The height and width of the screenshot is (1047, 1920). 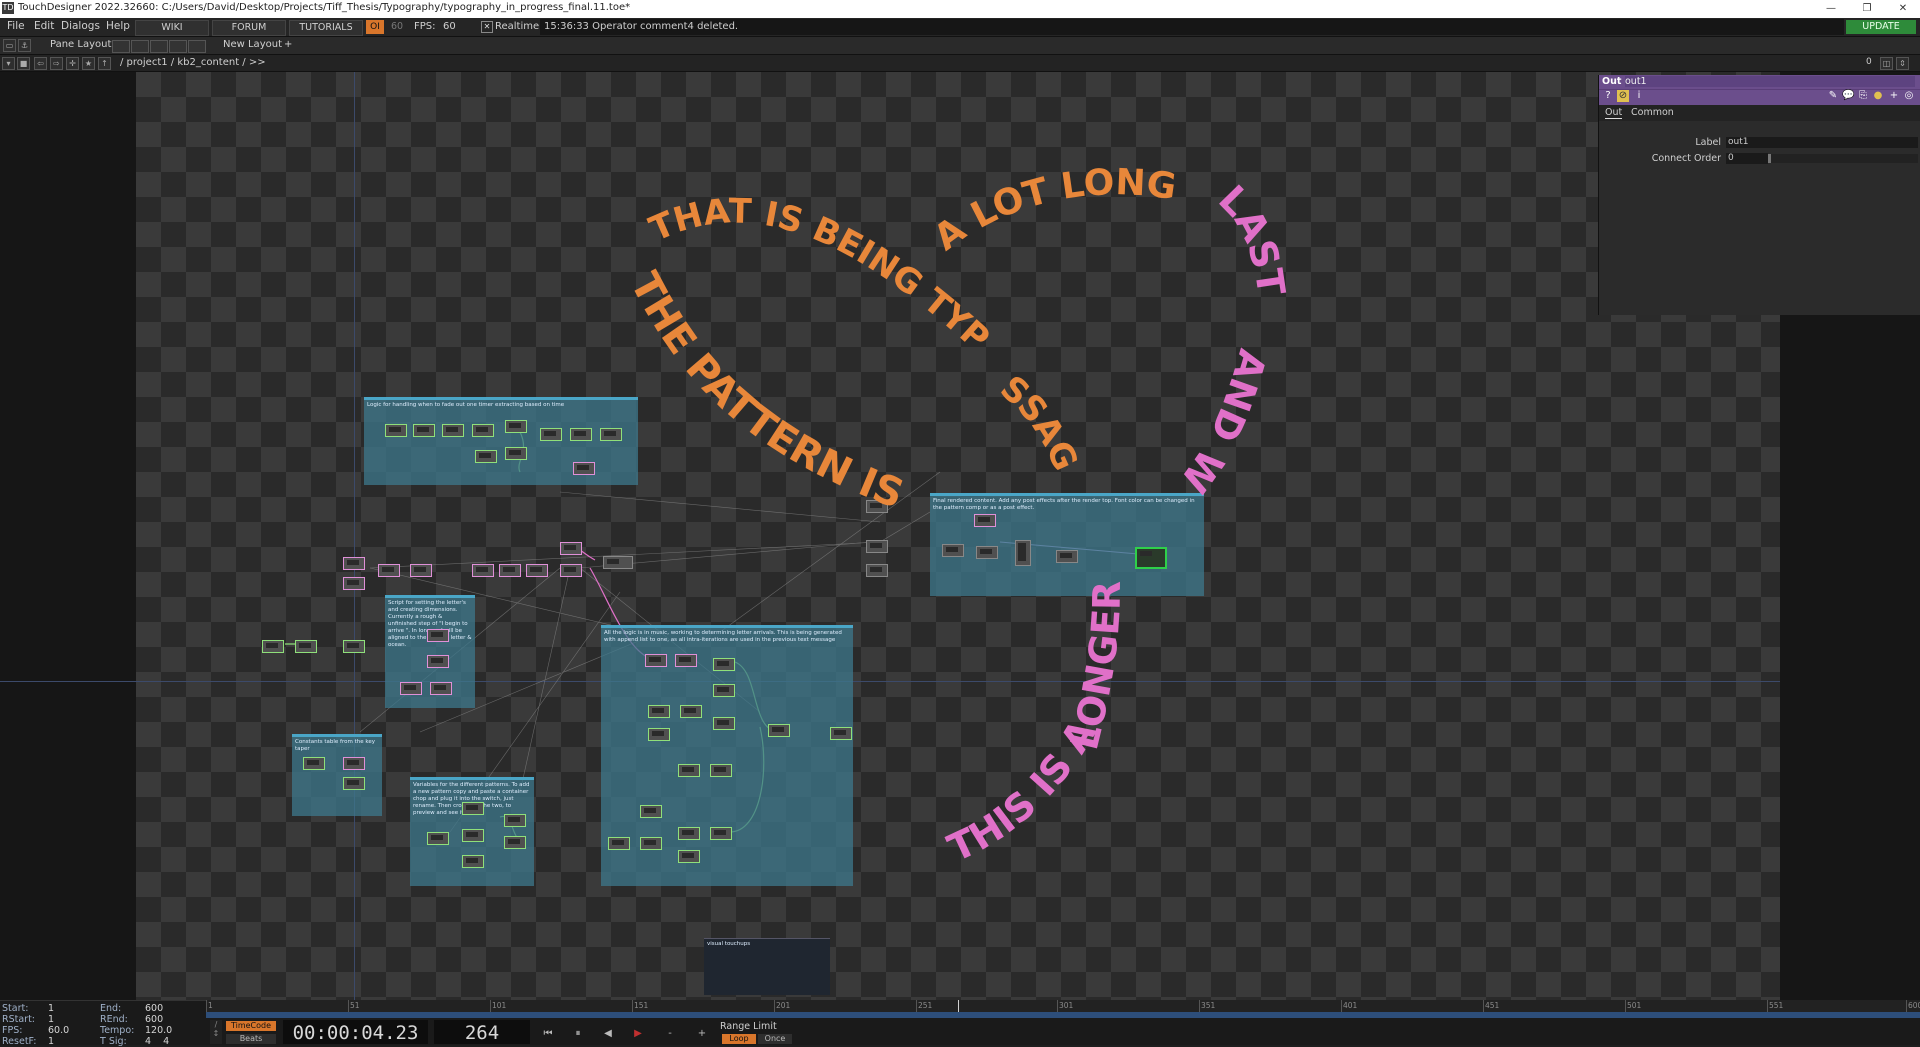 What do you see at coordinates (1063, 1006) in the screenshot?
I see `timeline-ruler: 1 51 101 151 201 251 301 351 401 451 501 551 600` at bounding box center [1063, 1006].